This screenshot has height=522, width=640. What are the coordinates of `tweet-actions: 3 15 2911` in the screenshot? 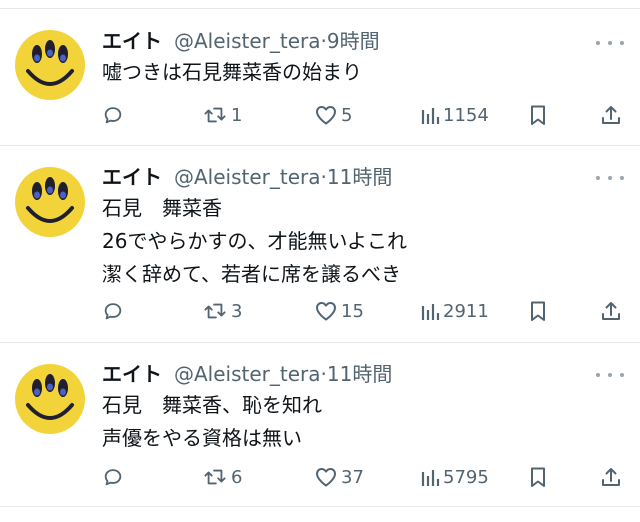 It's located at (320, 311).